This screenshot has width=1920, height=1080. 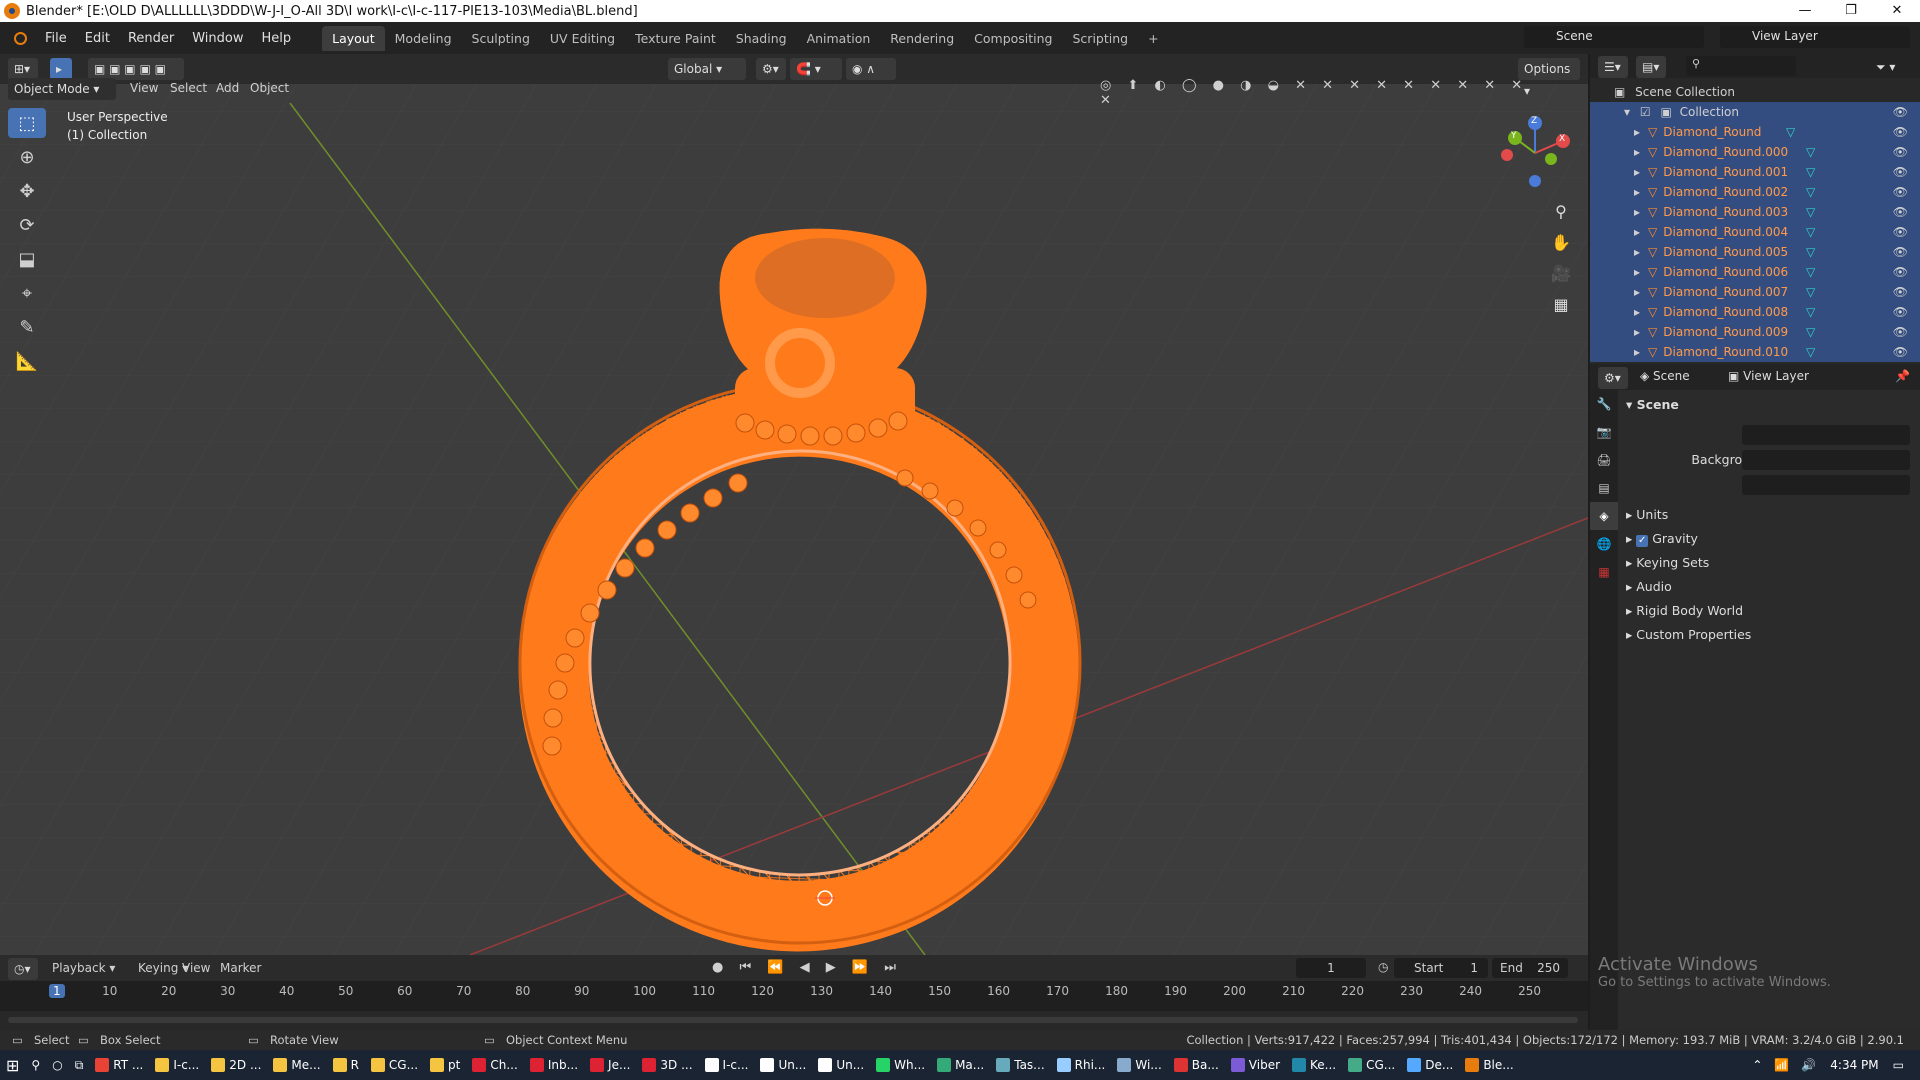 What do you see at coordinates (1651, 67) in the screenshot?
I see `display-mode-button: ▤▾` at bounding box center [1651, 67].